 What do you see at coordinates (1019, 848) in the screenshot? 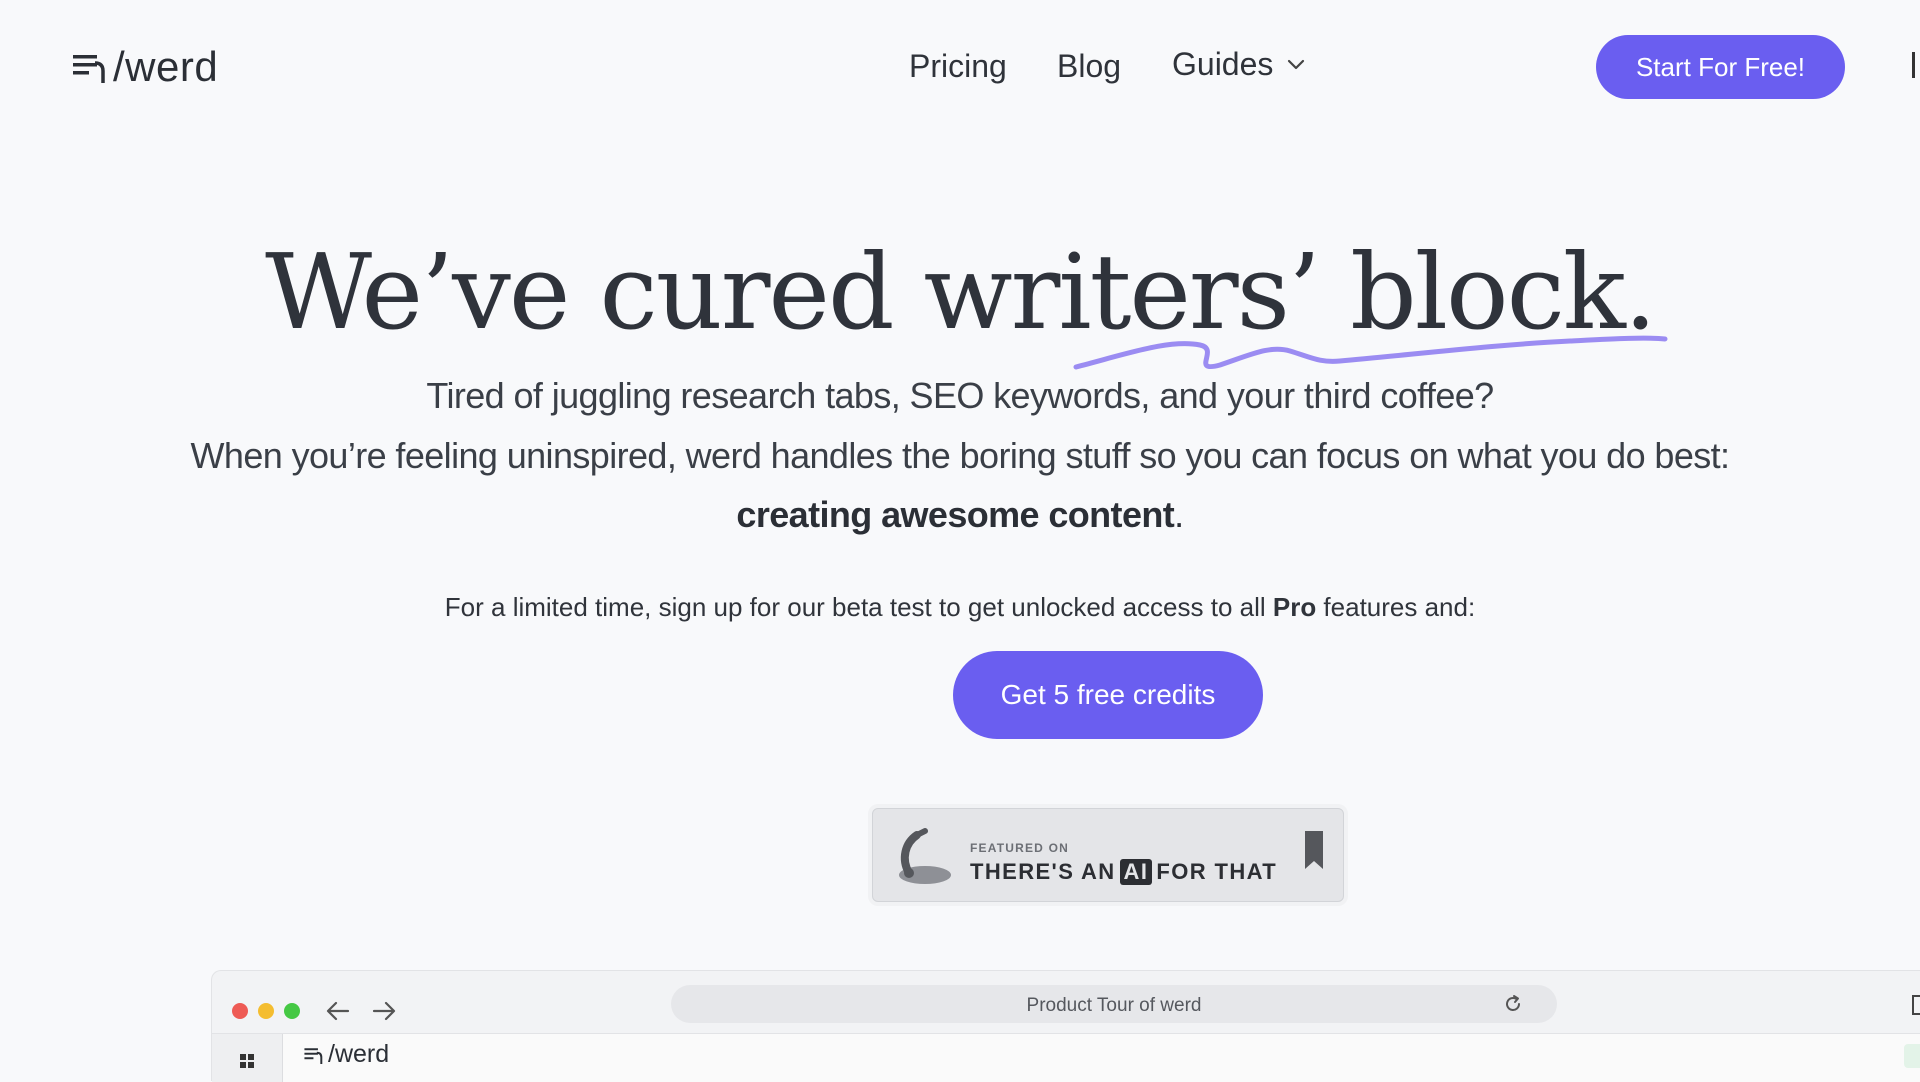
I see `badge-featured-label: FEATURED ON` at bounding box center [1019, 848].